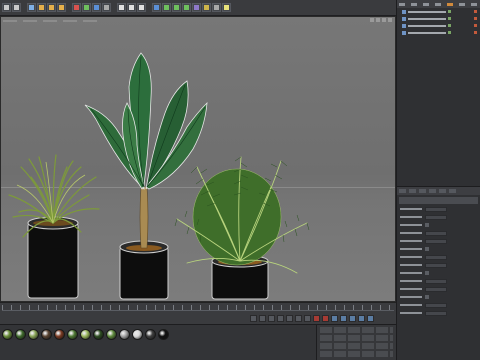  What do you see at coordinates (156, 7) in the screenshot?
I see `cube-button` at bounding box center [156, 7].